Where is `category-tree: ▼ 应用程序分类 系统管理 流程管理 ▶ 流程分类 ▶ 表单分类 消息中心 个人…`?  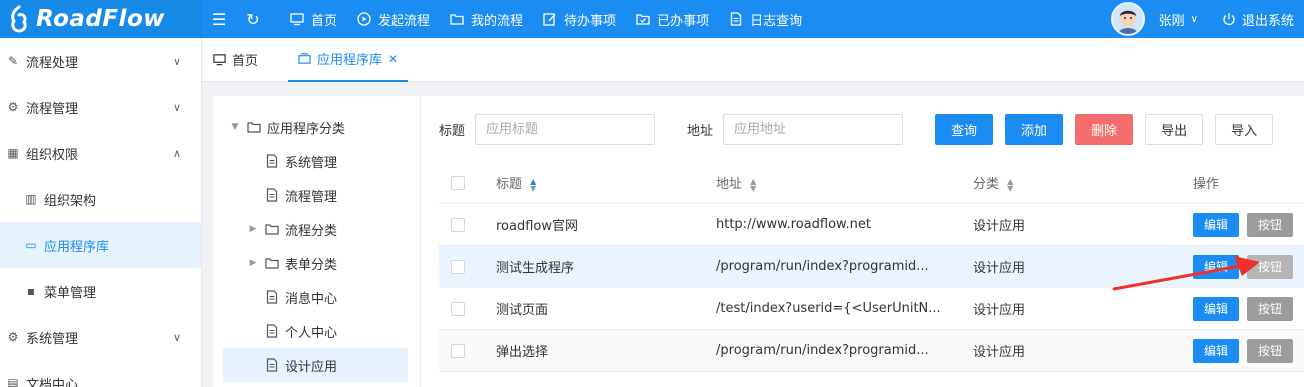
category-tree: ▼ 应用程序分类 系统管理 流程管理 ▶ 流程分类 ▶ 表单分类 消息中心 个人… is located at coordinates (317, 241).